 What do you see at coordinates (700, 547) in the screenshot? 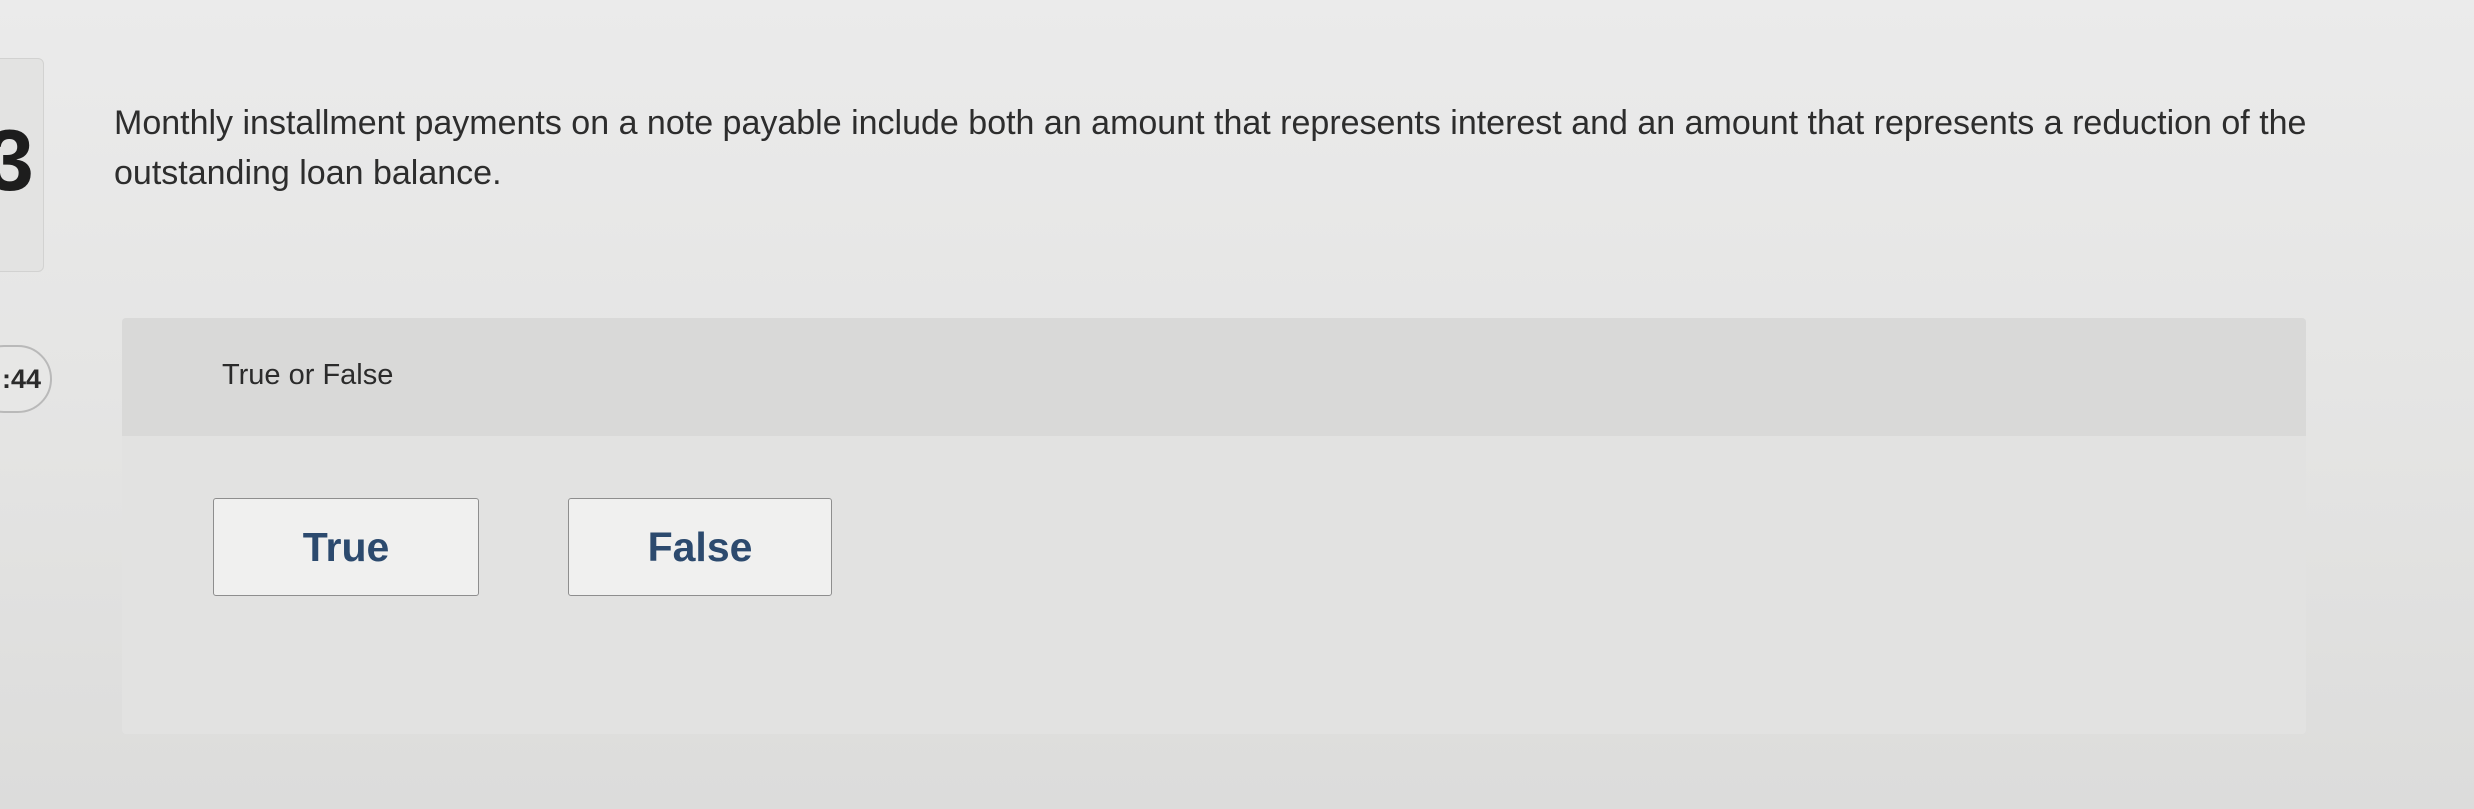
I see `false-button: False` at bounding box center [700, 547].